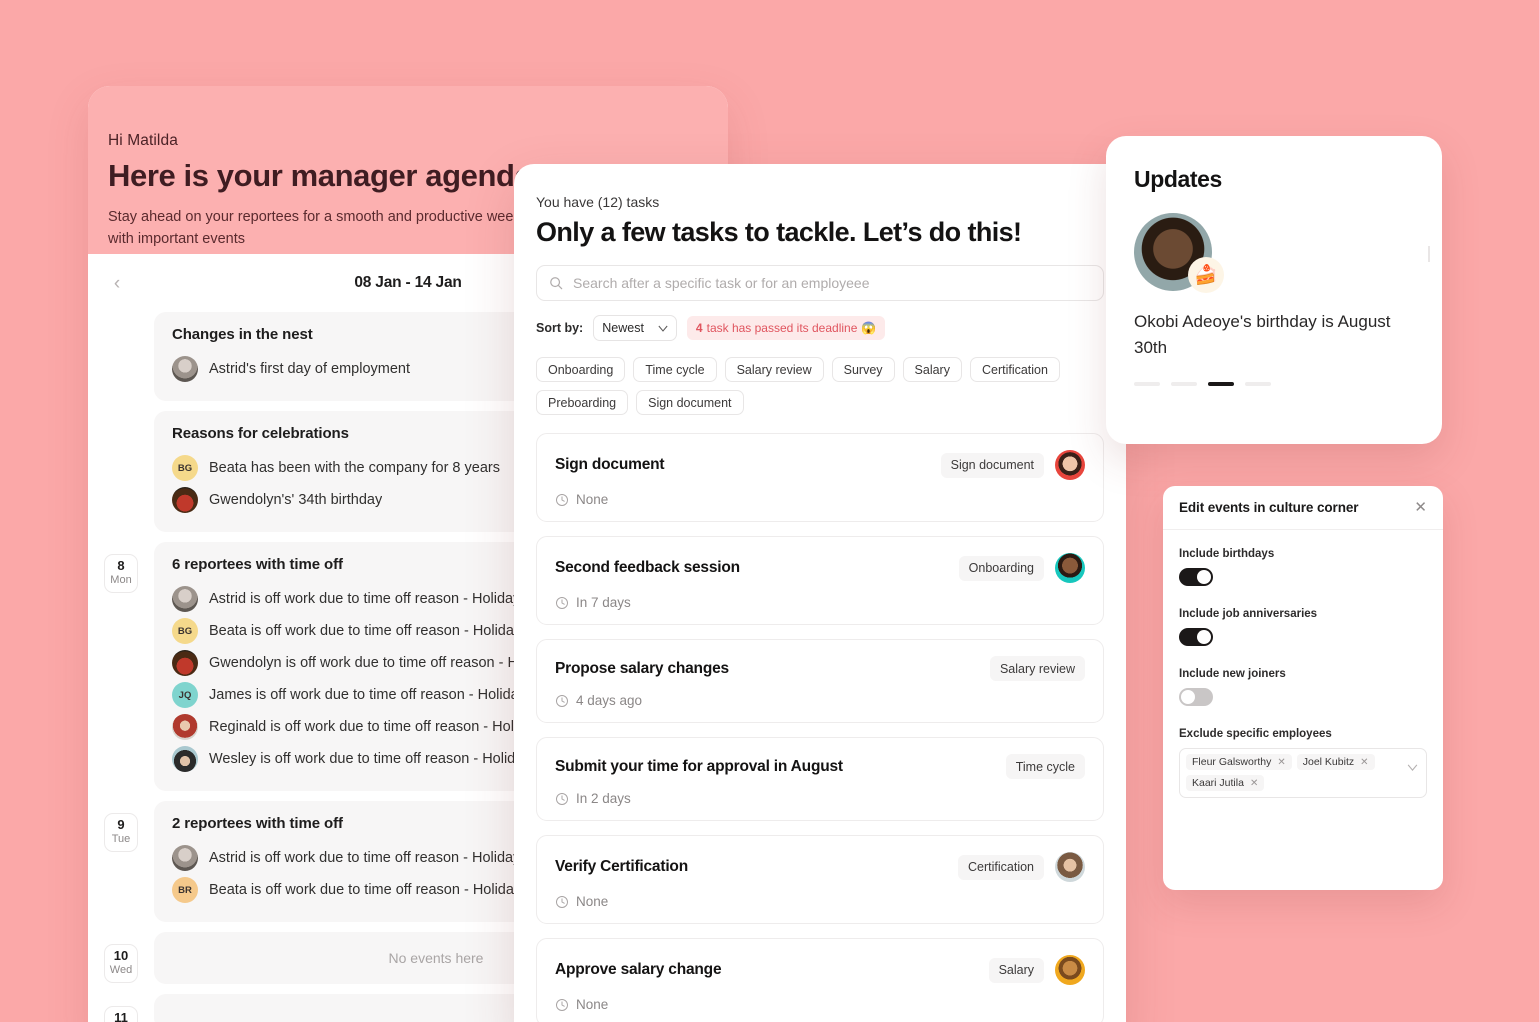 The width and height of the screenshot is (1539, 1022). Describe the element at coordinates (820, 901) in the screenshot. I see `task-due-row: None` at that location.